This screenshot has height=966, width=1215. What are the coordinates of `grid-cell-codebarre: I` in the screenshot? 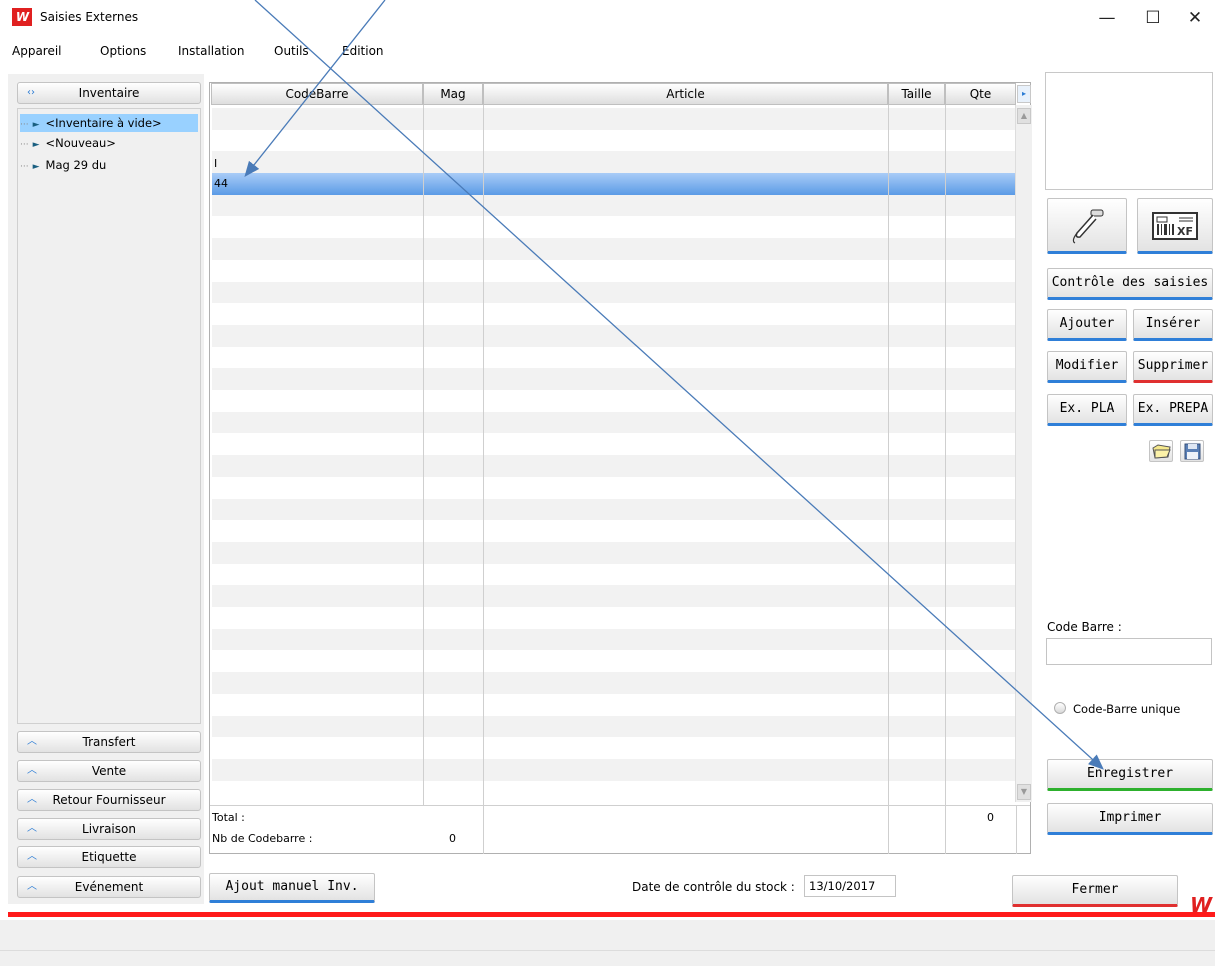 It's located at (215, 163).